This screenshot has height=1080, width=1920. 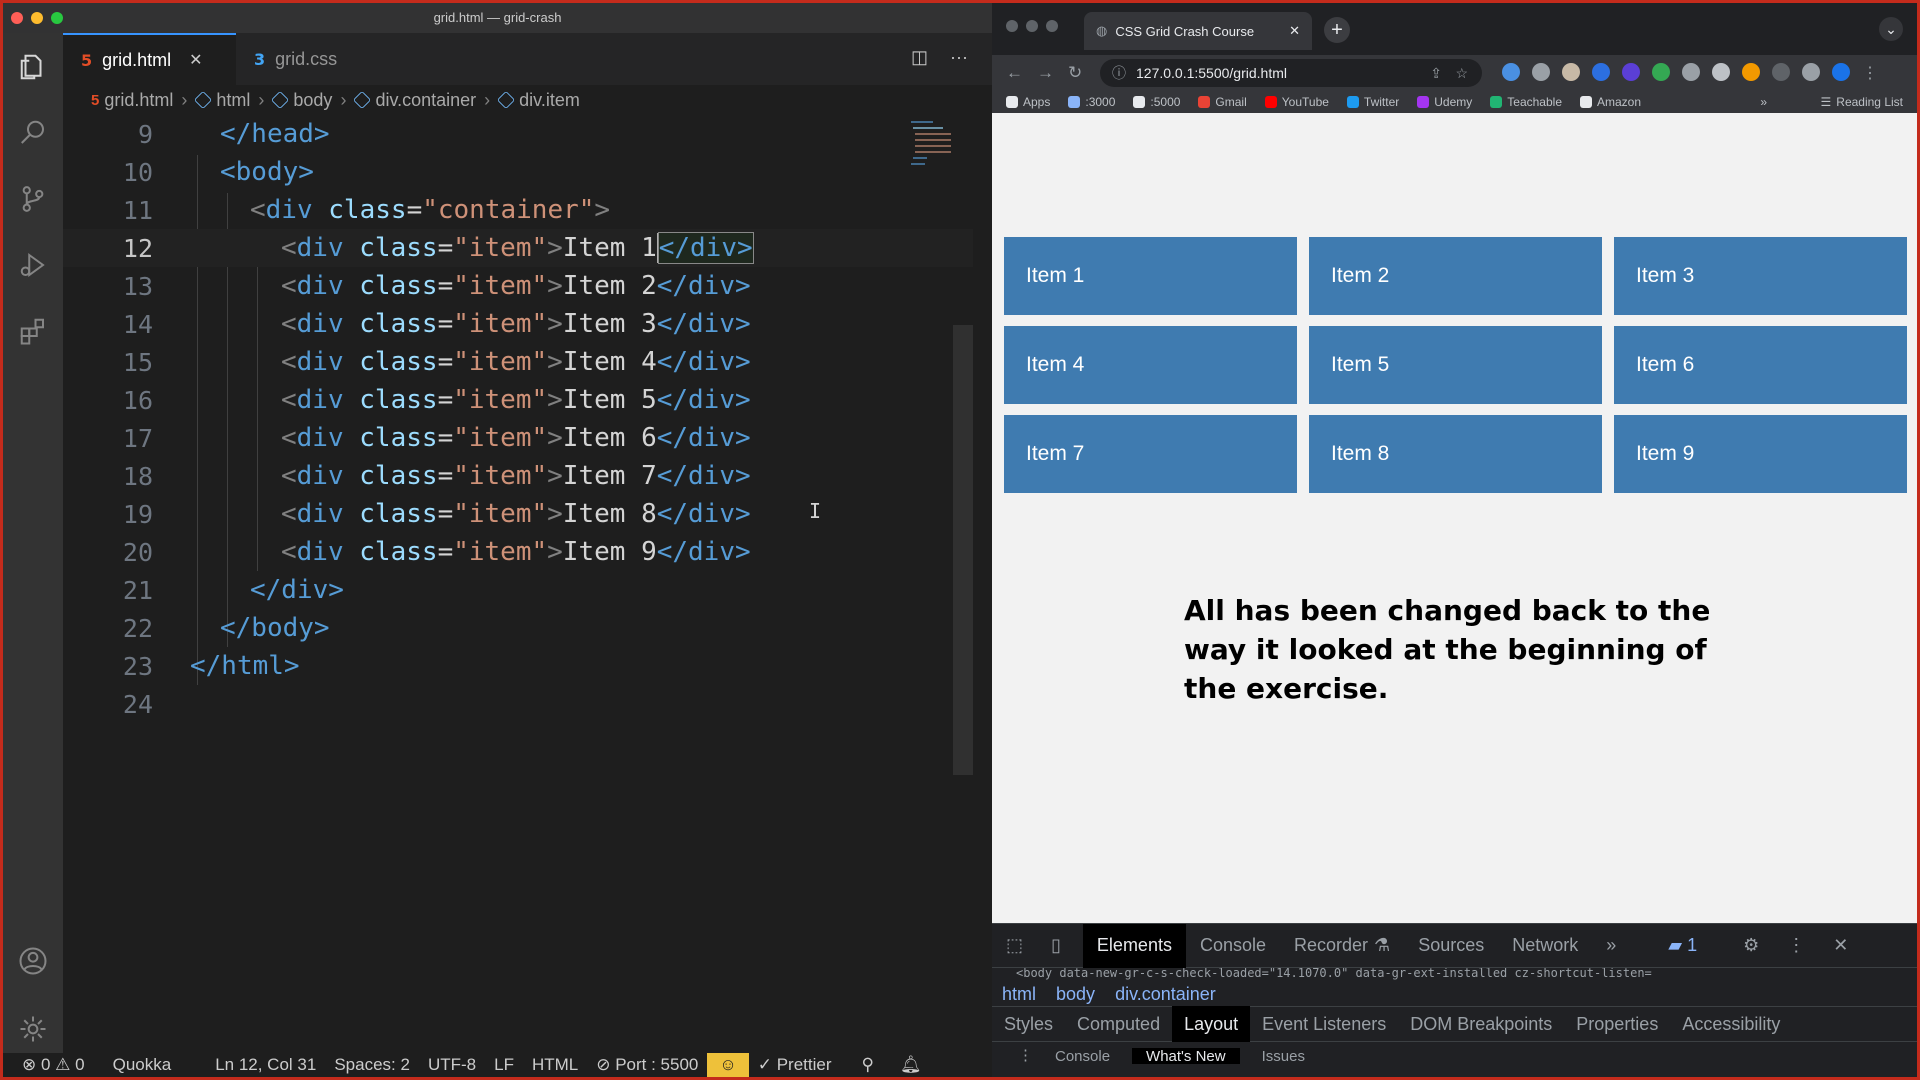 What do you see at coordinates (868, 1065) in the screenshot?
I see `feedback-icon: ⚲` at bounding box center [868, 1065].